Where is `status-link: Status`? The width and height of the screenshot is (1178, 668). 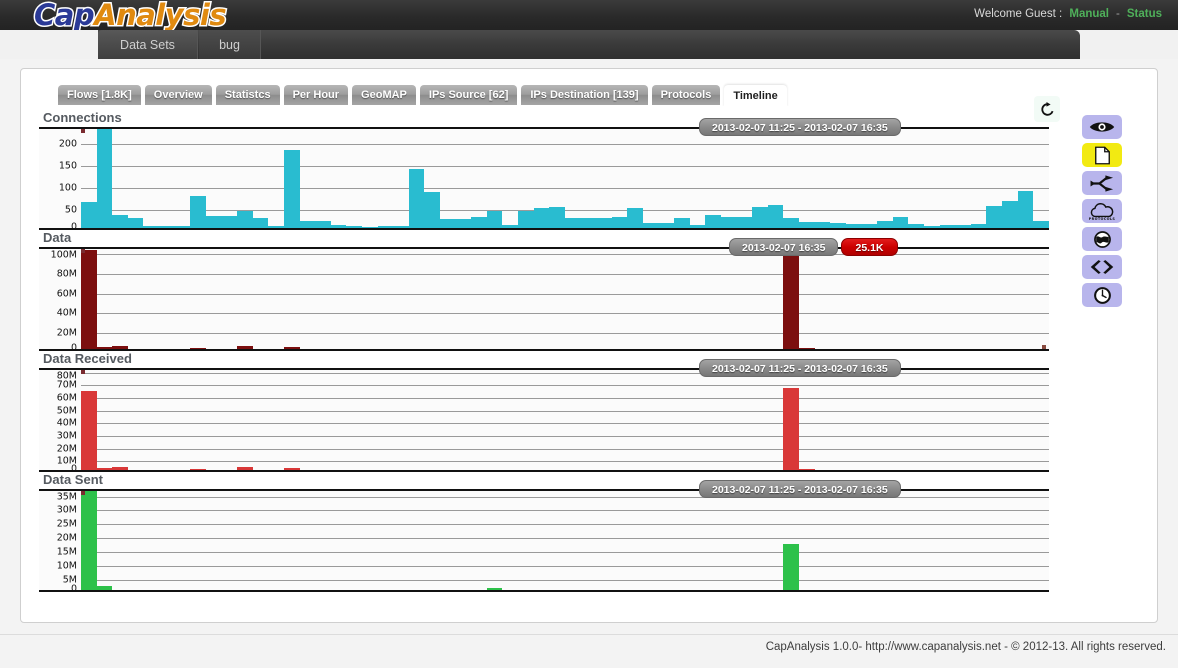
status-link: Status is located at coordinates (1144, 14).